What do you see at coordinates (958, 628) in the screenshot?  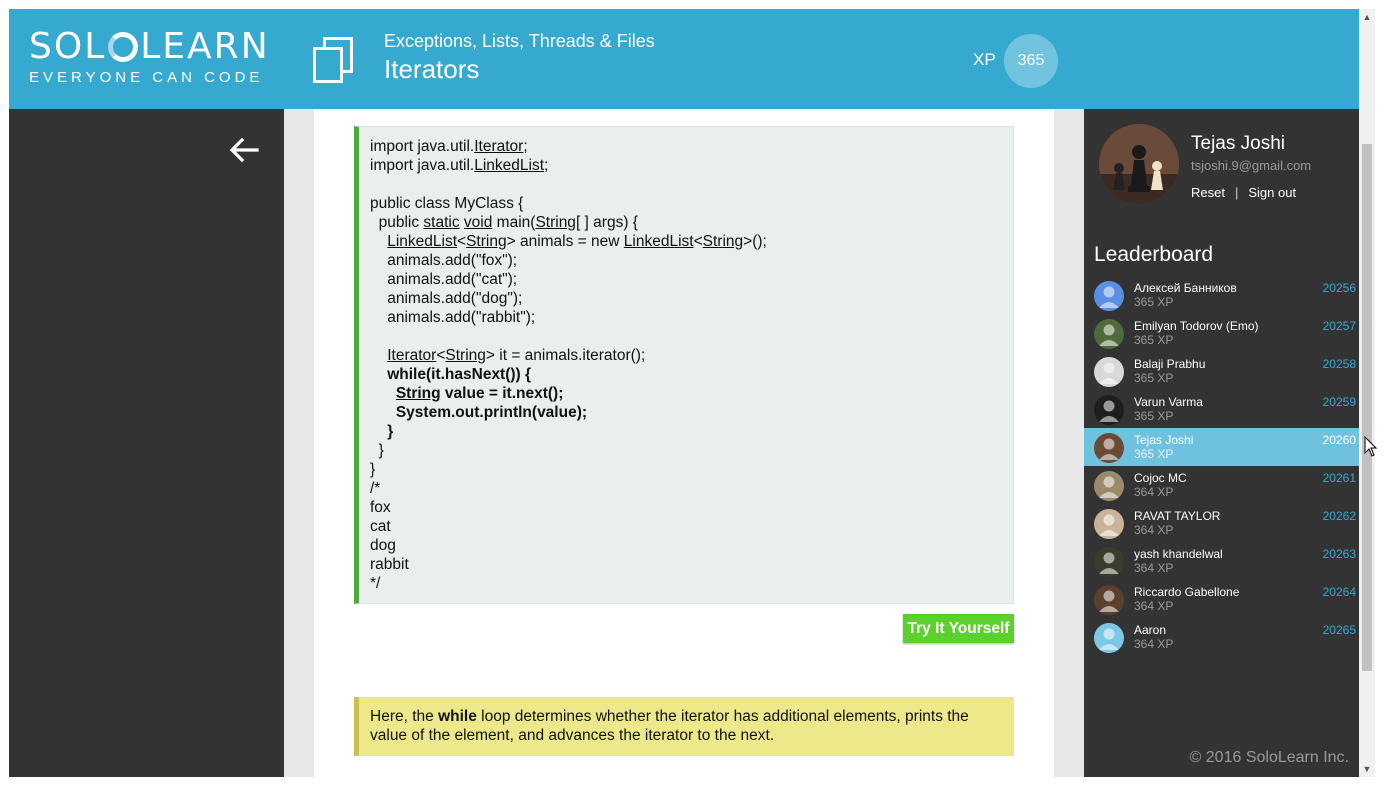 I see `try-it-yourself-button: Try It Yourself` at bounding box center [958, 628].